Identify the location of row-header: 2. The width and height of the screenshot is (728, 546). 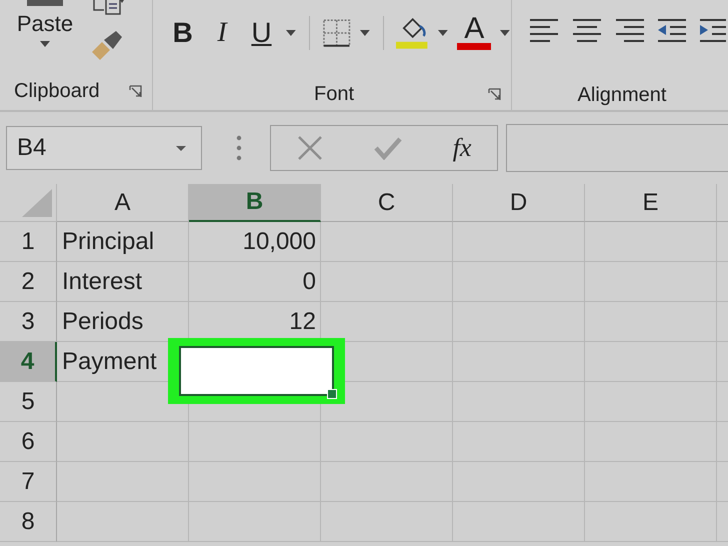
(28, 282).